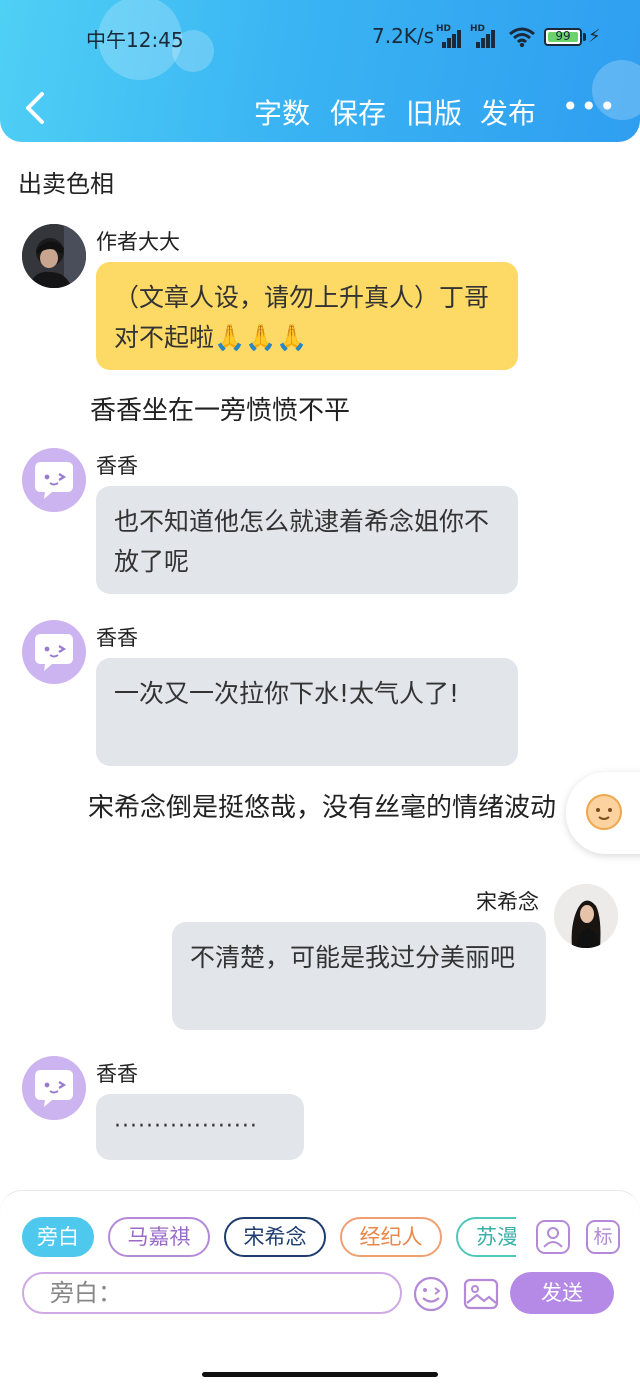 Image resolution: width=640 pixels, height=1388 pixels. What do you see at coordinates (590, 106) in the screenshot?
I see `more-icon: •••` at bounding box center [590, 106].